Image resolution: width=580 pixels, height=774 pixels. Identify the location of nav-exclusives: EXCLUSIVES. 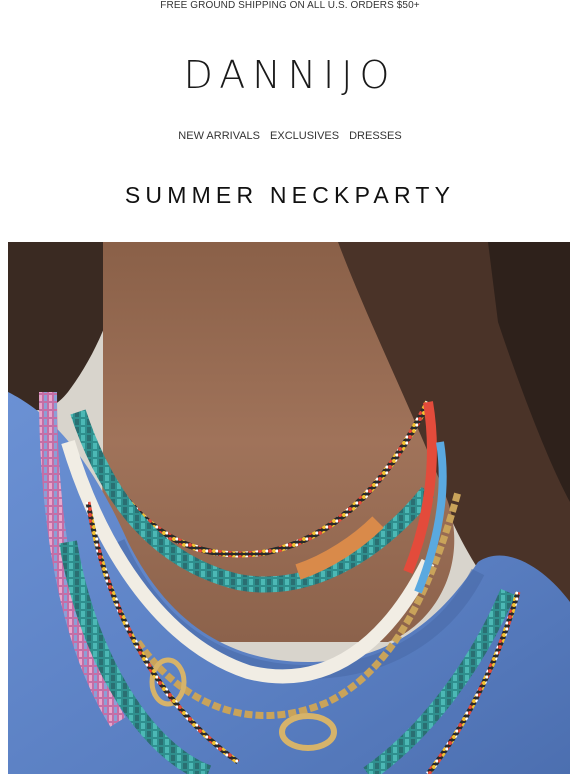
(304, 136).